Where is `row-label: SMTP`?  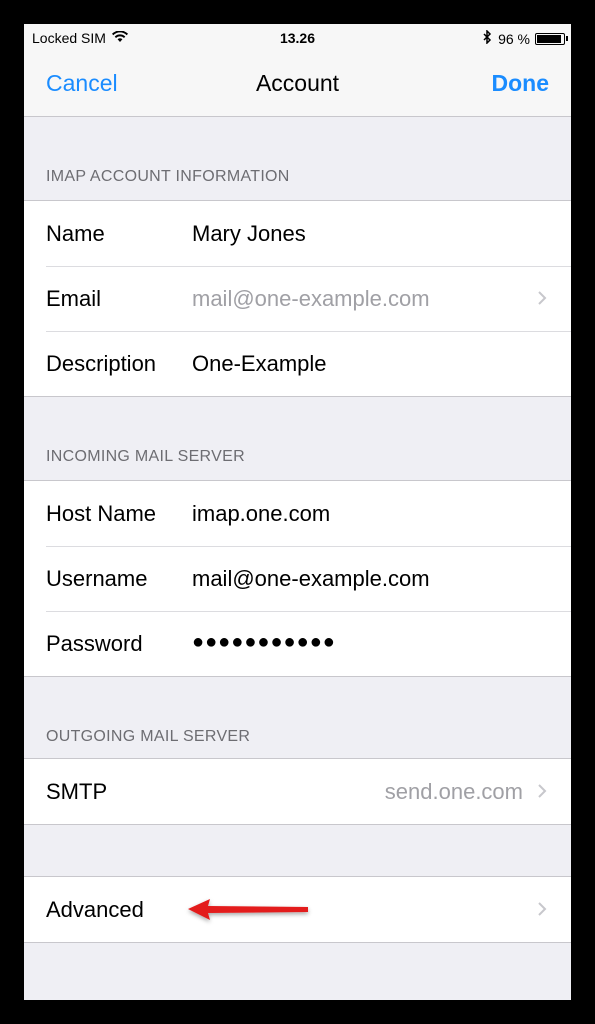 row-label: SMTP is located at coordinates (77, 791).